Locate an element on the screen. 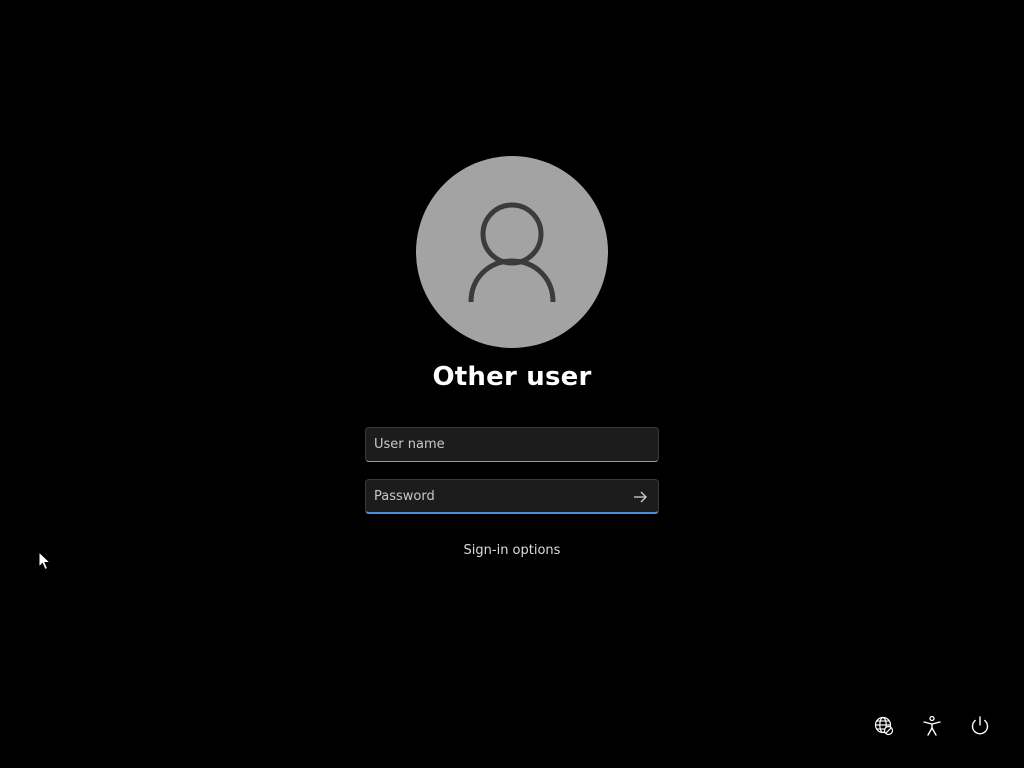  person-icon is located at coordinates (512, 252).